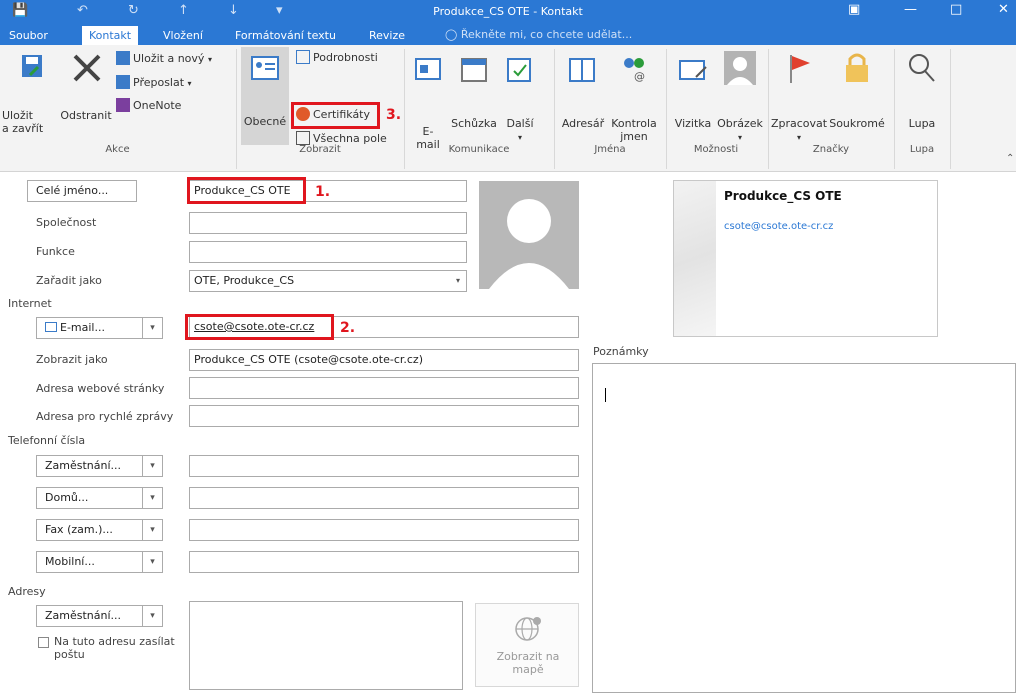 Image resolution: width=1016 pixels, height=697 pixels. Describe the element at coordinates (474, 70) in the screenshot. I see `calendar-icon` at that location.